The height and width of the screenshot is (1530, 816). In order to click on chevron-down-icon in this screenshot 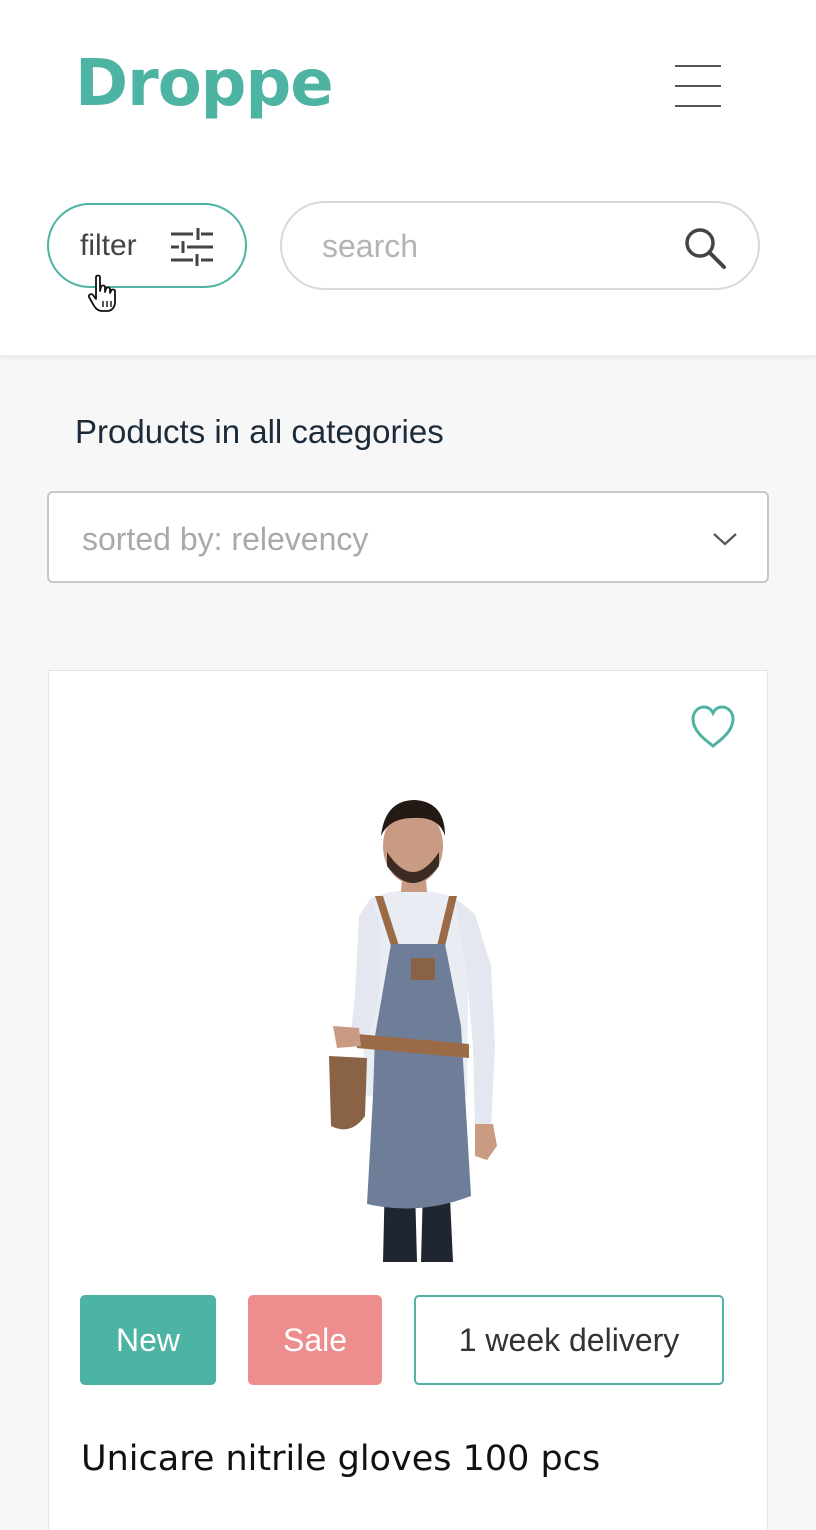, I will do `click(725, 539)`.